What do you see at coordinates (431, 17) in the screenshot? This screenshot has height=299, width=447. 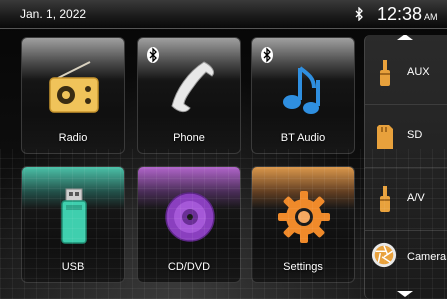 I see `clock-ampm: AM` at bounding box center [431, 17].